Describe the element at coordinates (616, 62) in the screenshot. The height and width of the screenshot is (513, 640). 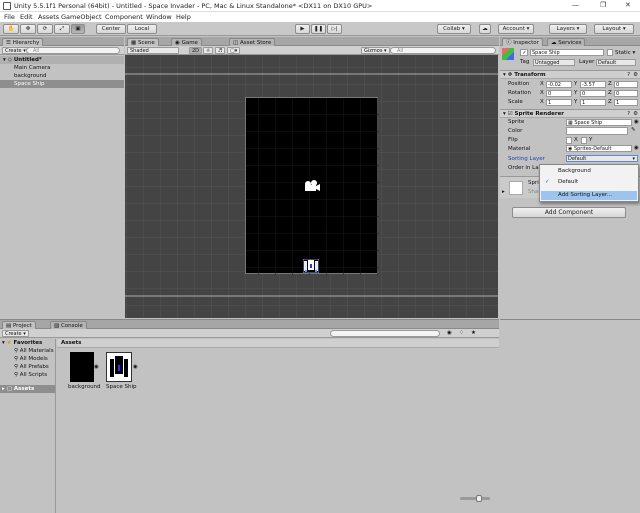
I see `layer-dropdown: Default` at that location.